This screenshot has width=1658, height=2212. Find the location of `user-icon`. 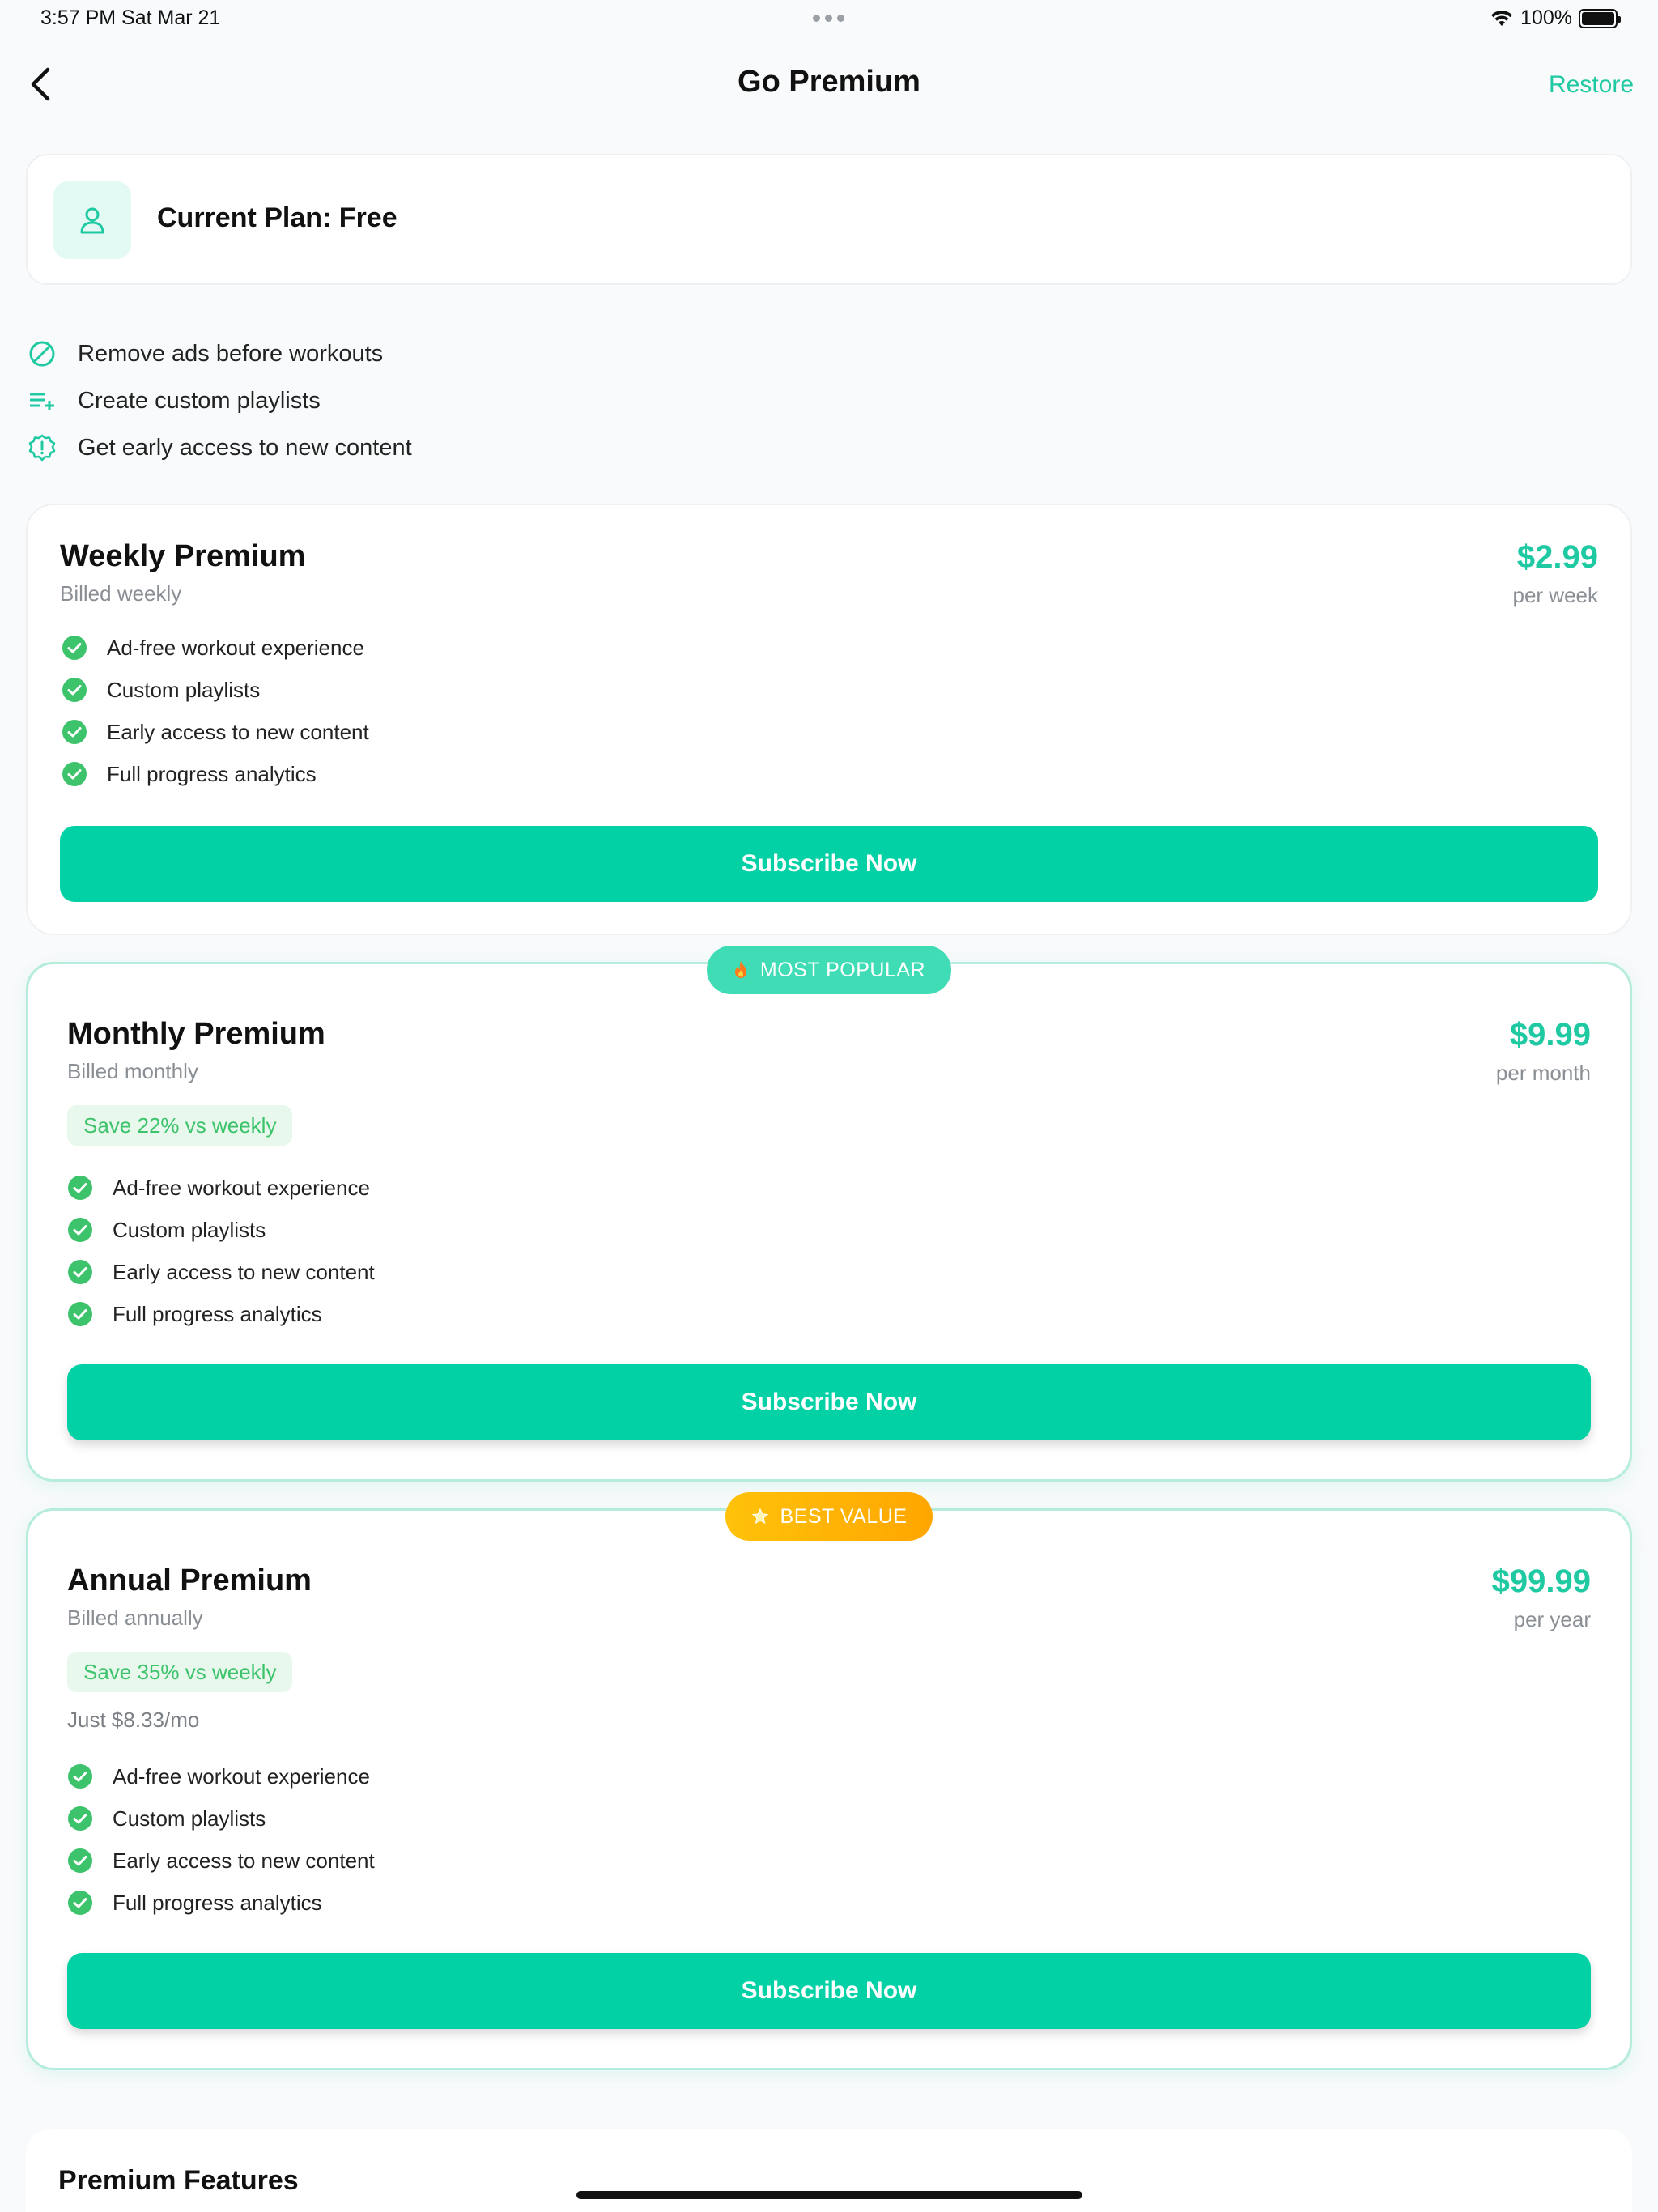

user-icon is located at coordinates (92, 221).